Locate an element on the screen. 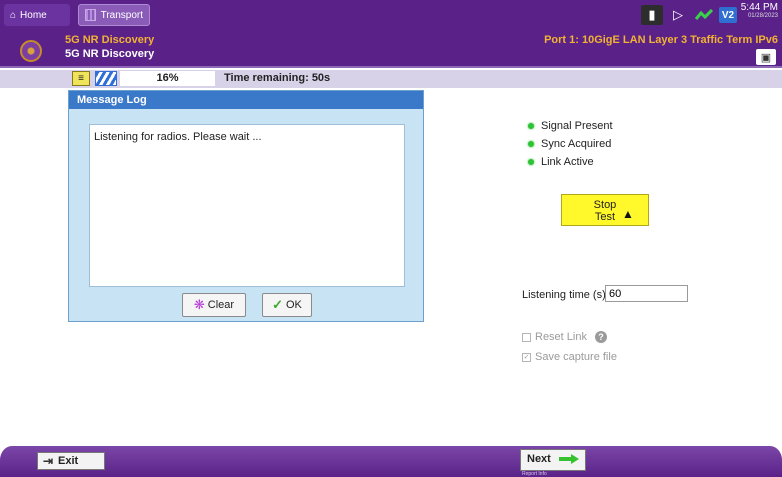 This screenshot has width=782, height=477. stop-test-line2: Test is located at coordinates (605, 217).